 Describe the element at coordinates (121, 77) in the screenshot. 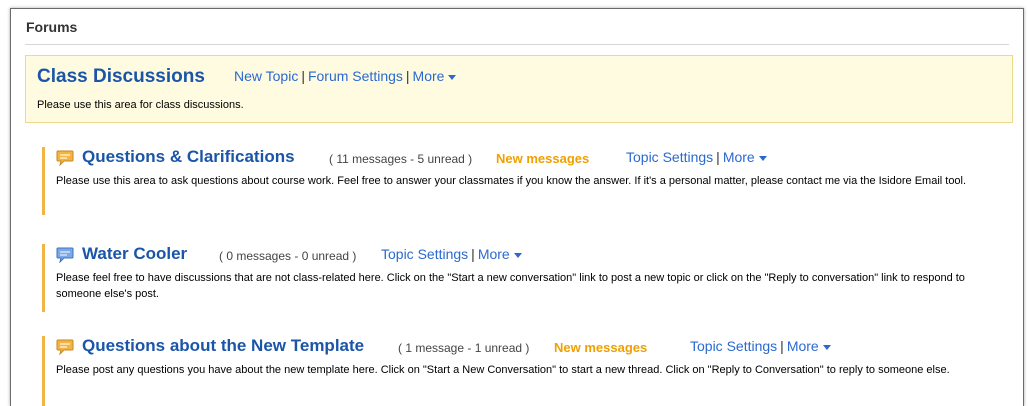

I see `forum-title-link: Class Discussions` at that location.